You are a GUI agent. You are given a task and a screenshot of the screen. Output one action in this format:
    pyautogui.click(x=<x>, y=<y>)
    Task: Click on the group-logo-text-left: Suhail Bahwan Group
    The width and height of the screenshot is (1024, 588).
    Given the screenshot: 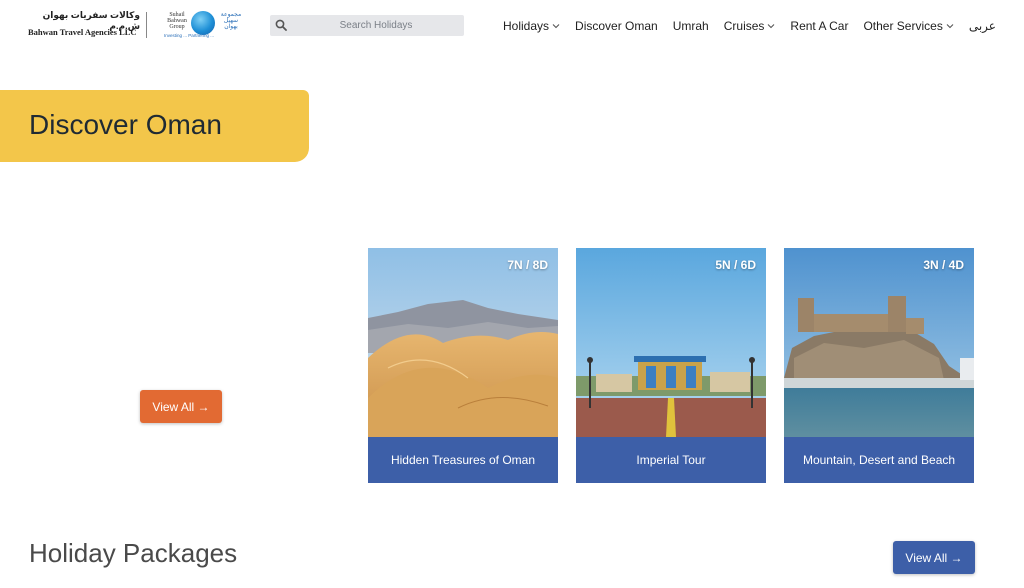 What is the action you would take?
    pyautogui.click(x=177, y=21)
    